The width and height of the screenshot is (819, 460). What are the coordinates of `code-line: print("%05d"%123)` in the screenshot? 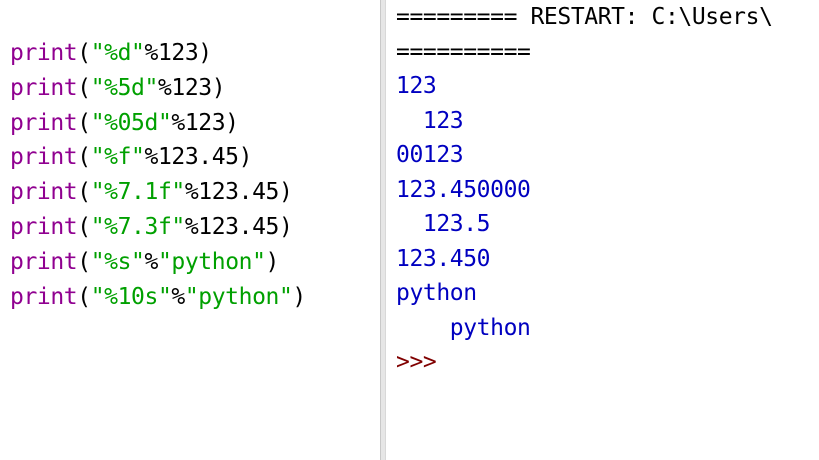 It's located at (158, 123).